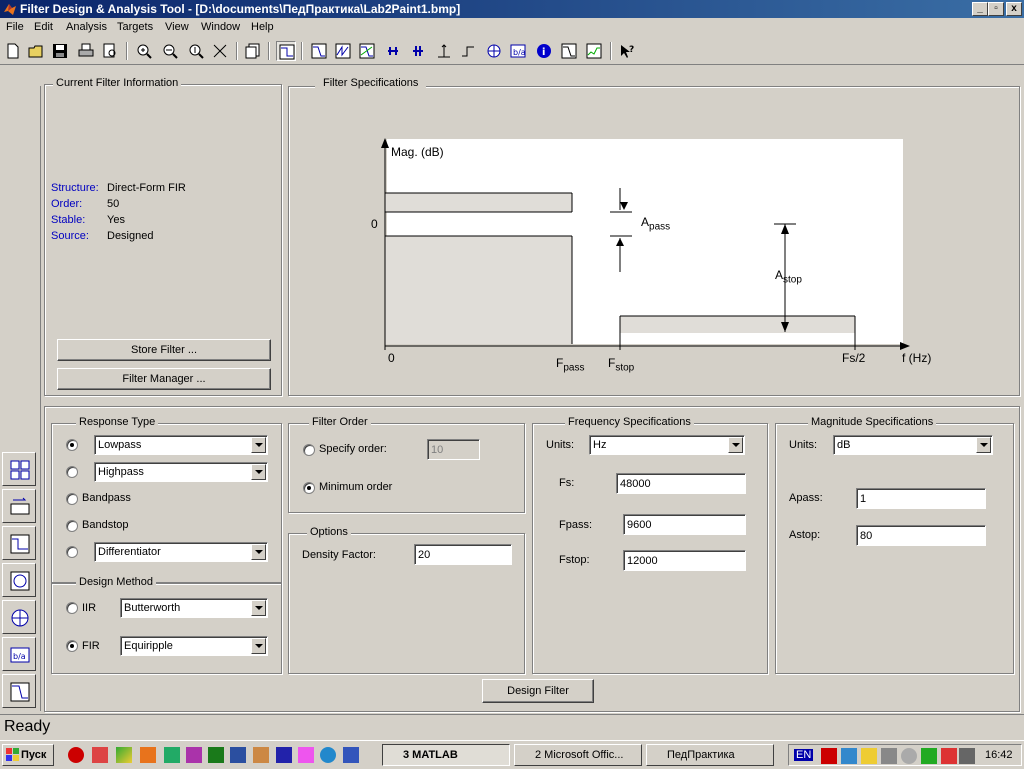 The height and width of the screenshot is (769, 1024). What do you see at coordinates (681, 483) in the screenshot?
I see `fs-input: 48000` at bounding box center [681, 483].